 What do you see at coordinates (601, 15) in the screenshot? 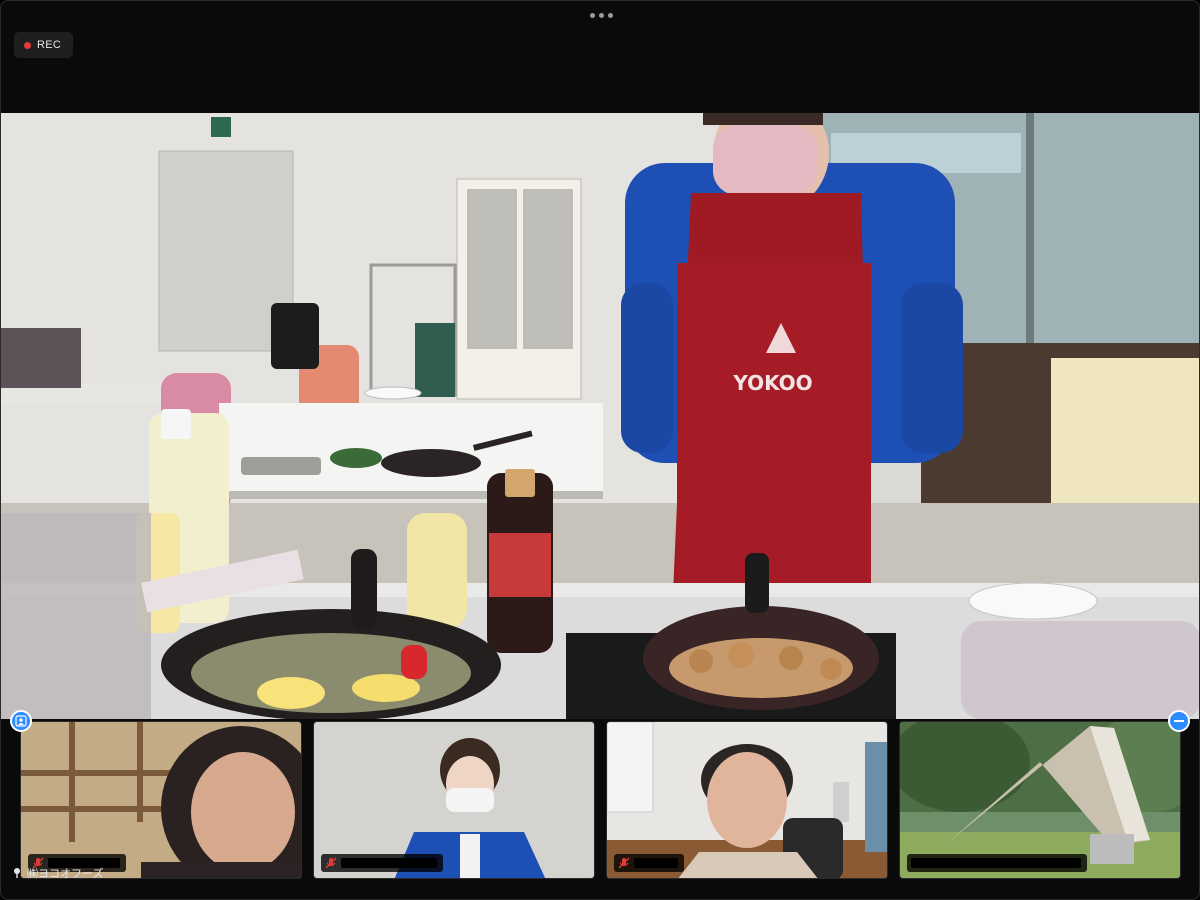
I see `more-dots-icon` at bounding box center [601, 15].